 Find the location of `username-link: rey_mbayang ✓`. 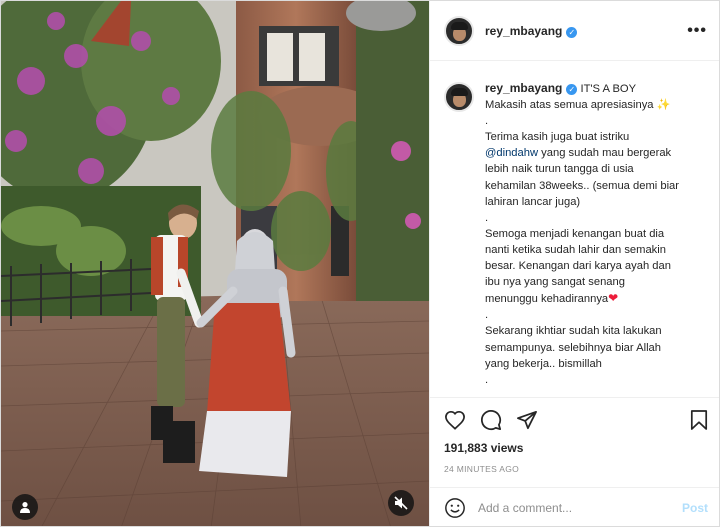

username-link: rey_mbayang ✓ is located at coordinates (531, 31).